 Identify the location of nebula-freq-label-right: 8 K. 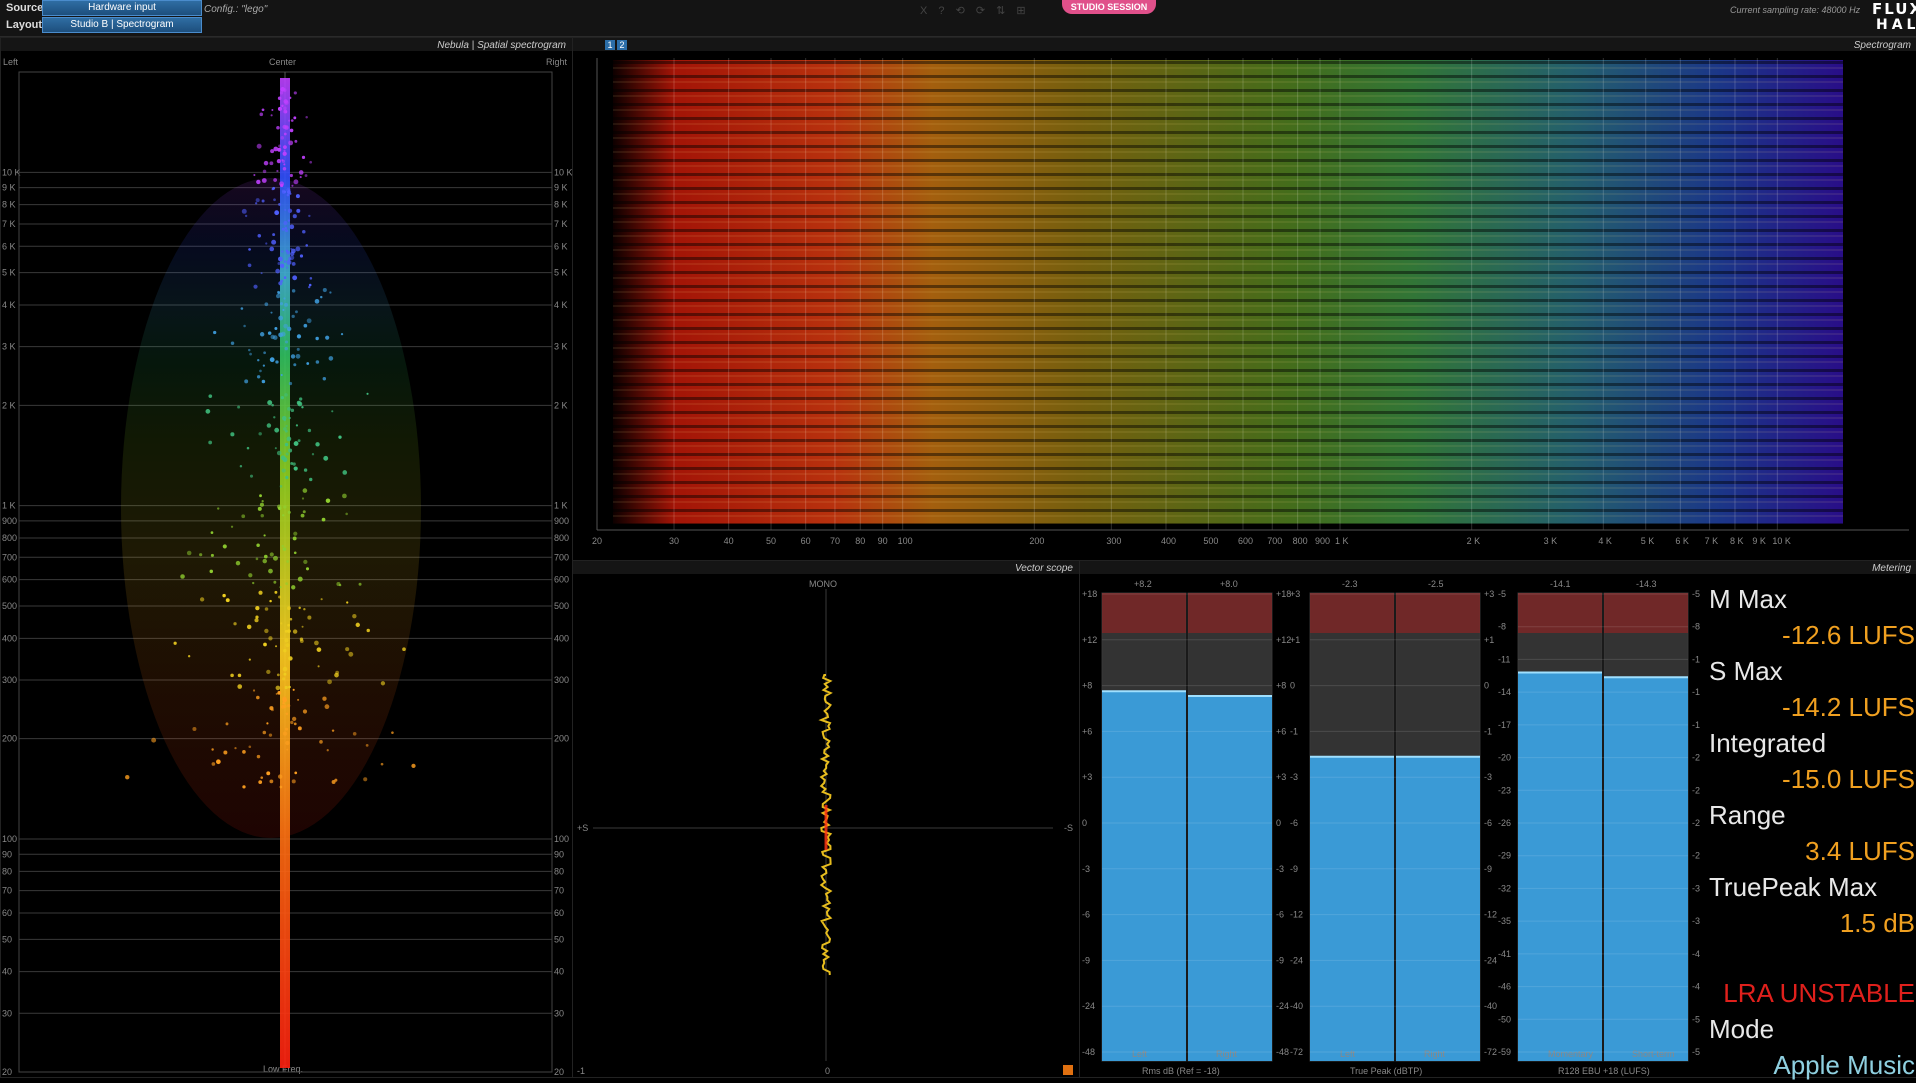
(561, 205).